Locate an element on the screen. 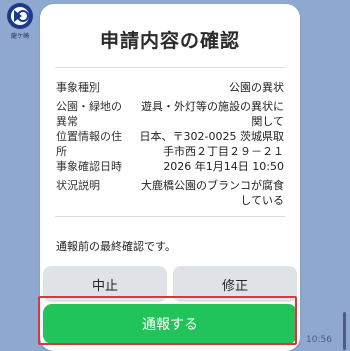  highlight-frame is located at coordinates (167, 320).